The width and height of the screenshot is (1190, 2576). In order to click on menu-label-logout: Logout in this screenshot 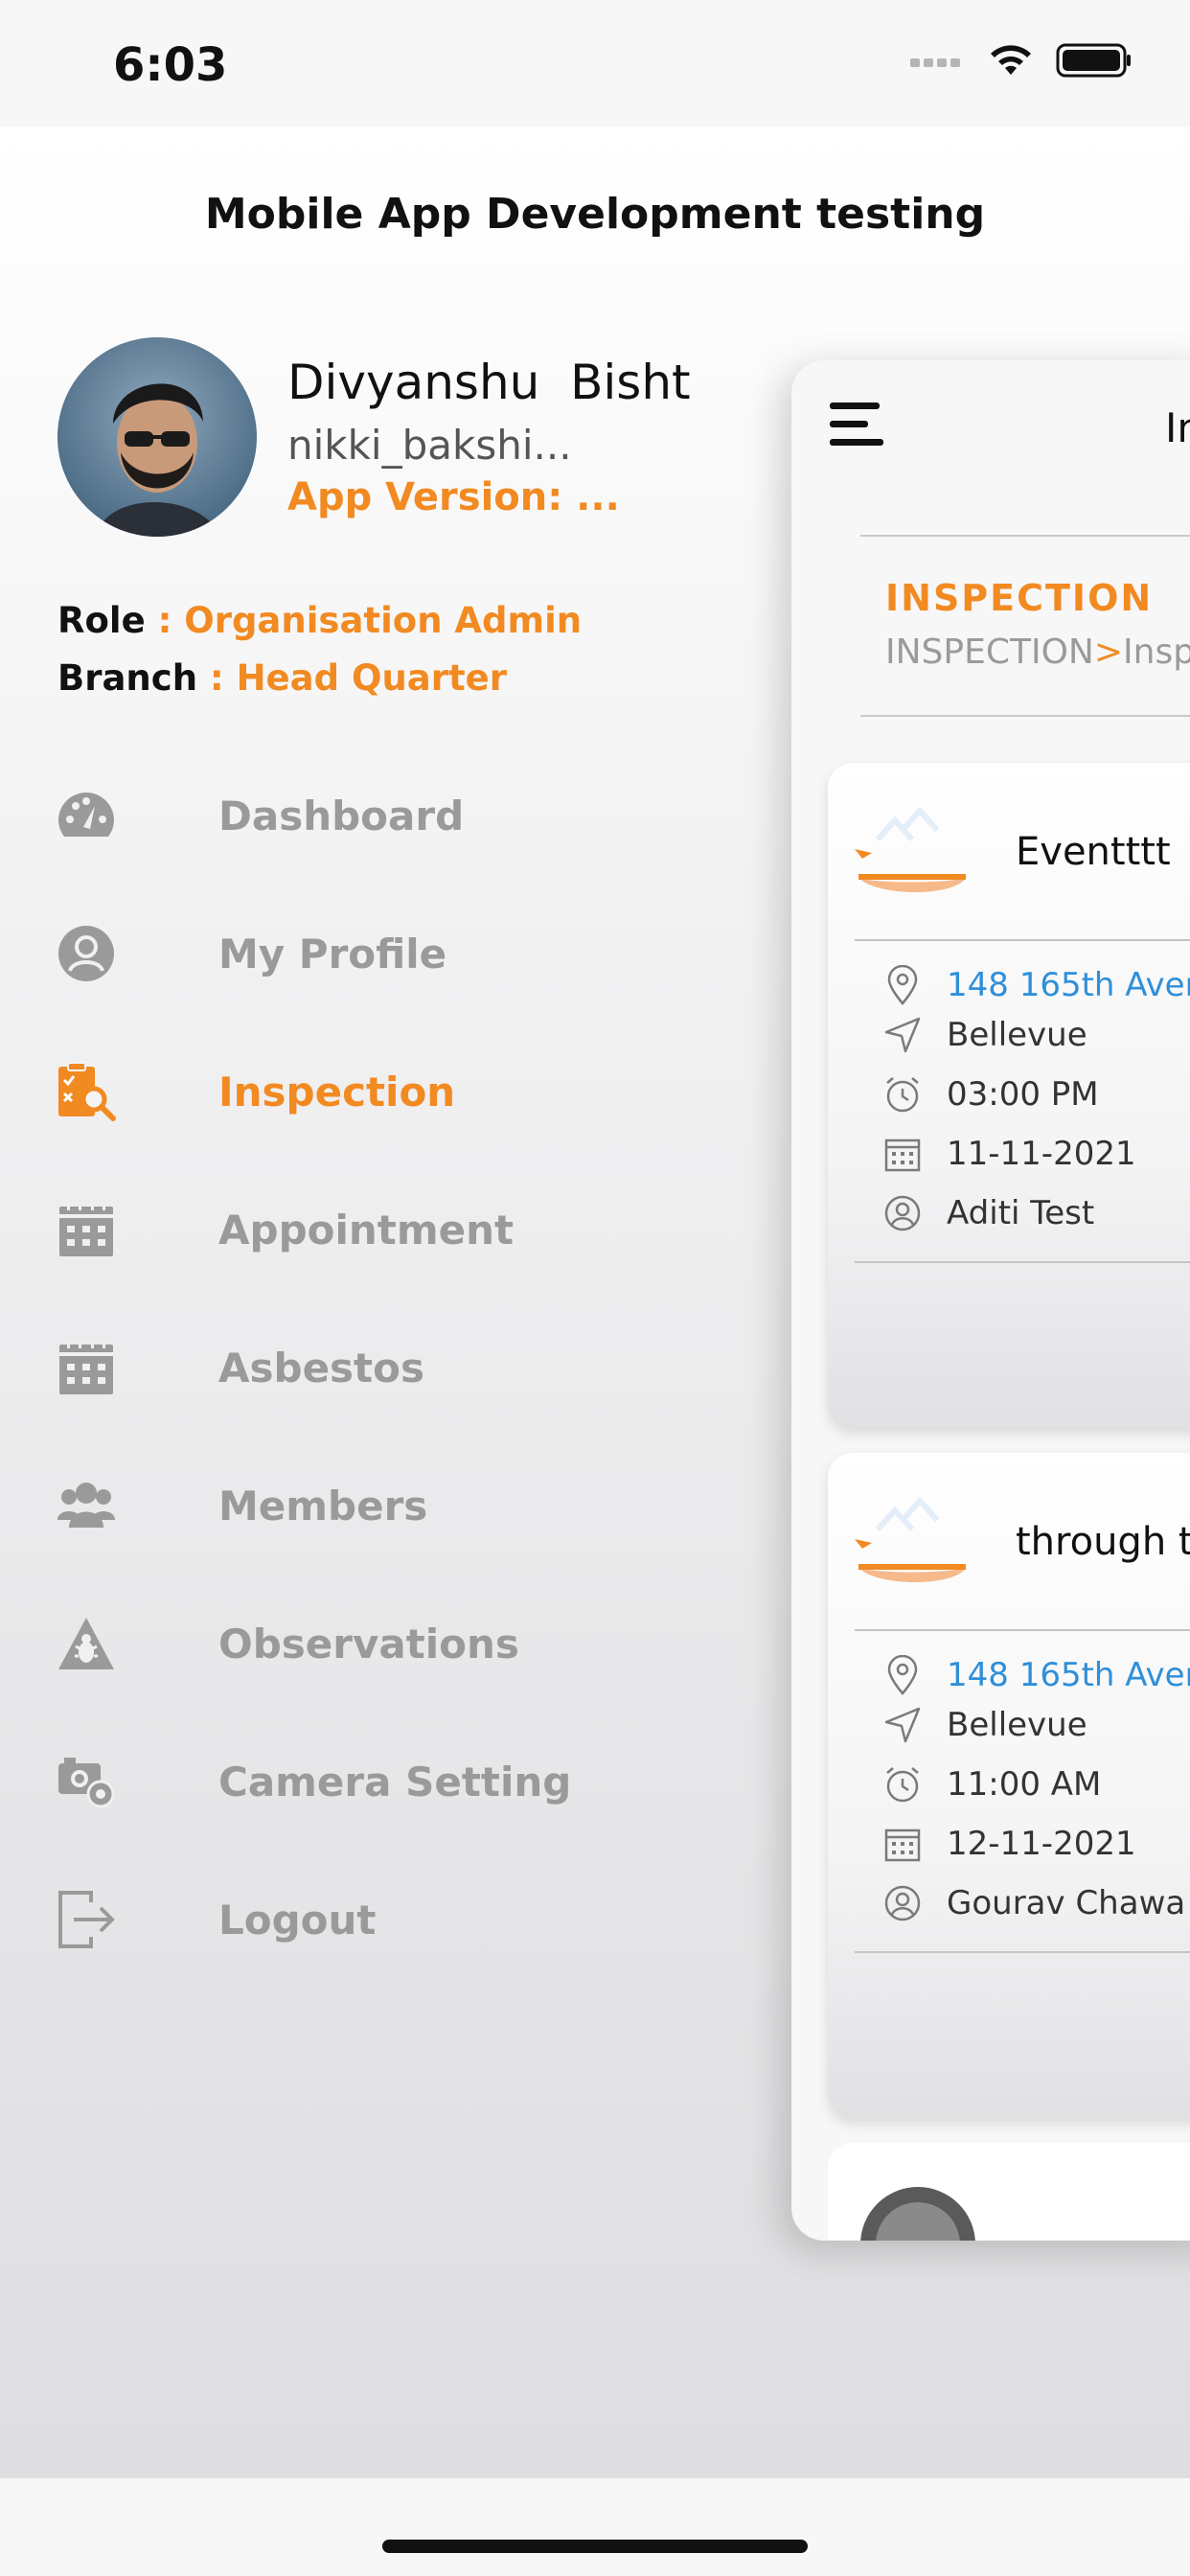, I will do `click(297, 1920)`.